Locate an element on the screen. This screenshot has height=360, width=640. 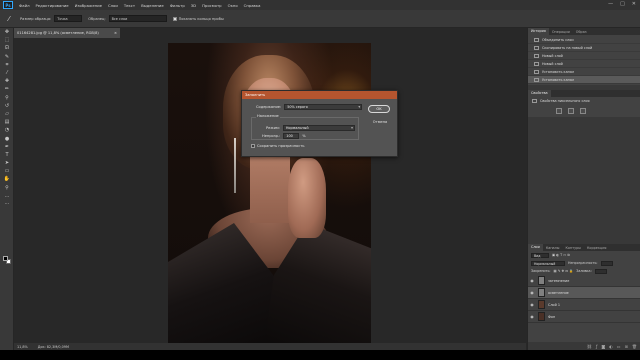
eraser-tool-icon: ▱ is located at coordinates (7, 114).